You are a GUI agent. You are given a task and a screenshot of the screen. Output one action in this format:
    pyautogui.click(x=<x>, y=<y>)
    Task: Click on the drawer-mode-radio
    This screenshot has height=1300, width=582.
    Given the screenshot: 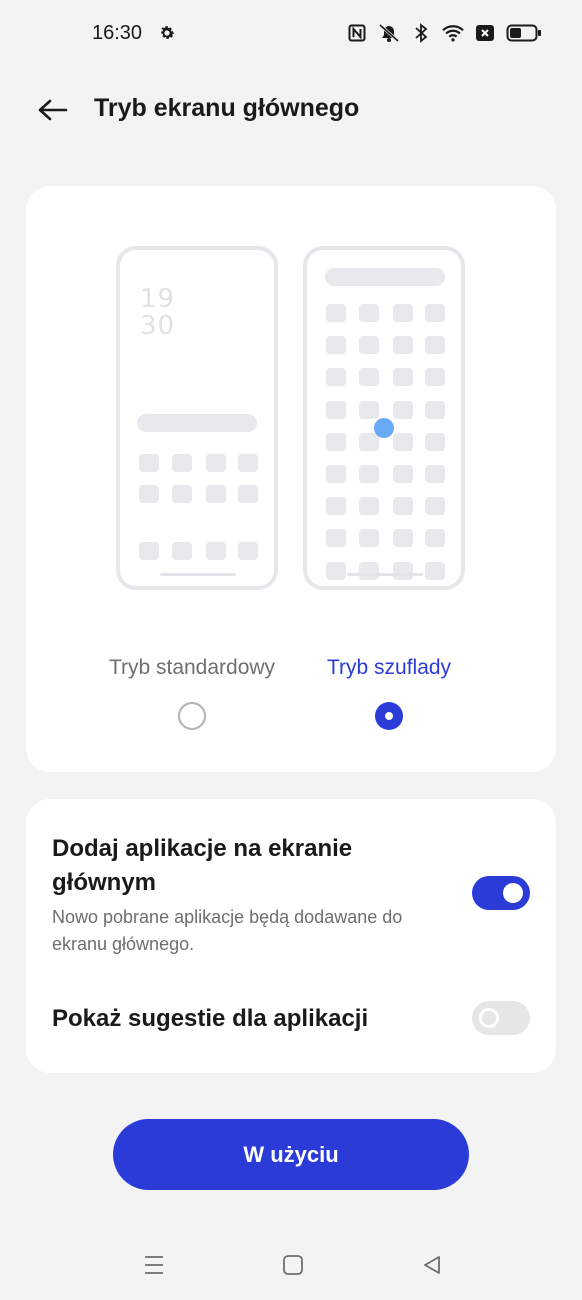 What is the action you would take?
    pyautogui.click(x=389, y=716)
    